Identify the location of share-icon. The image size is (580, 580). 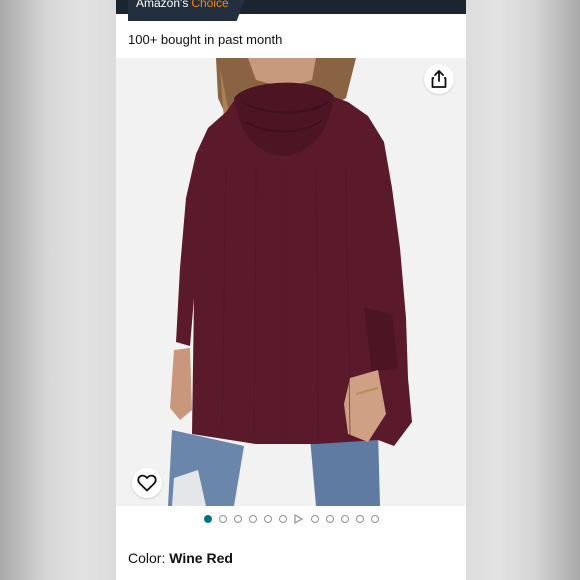
(439, 79).